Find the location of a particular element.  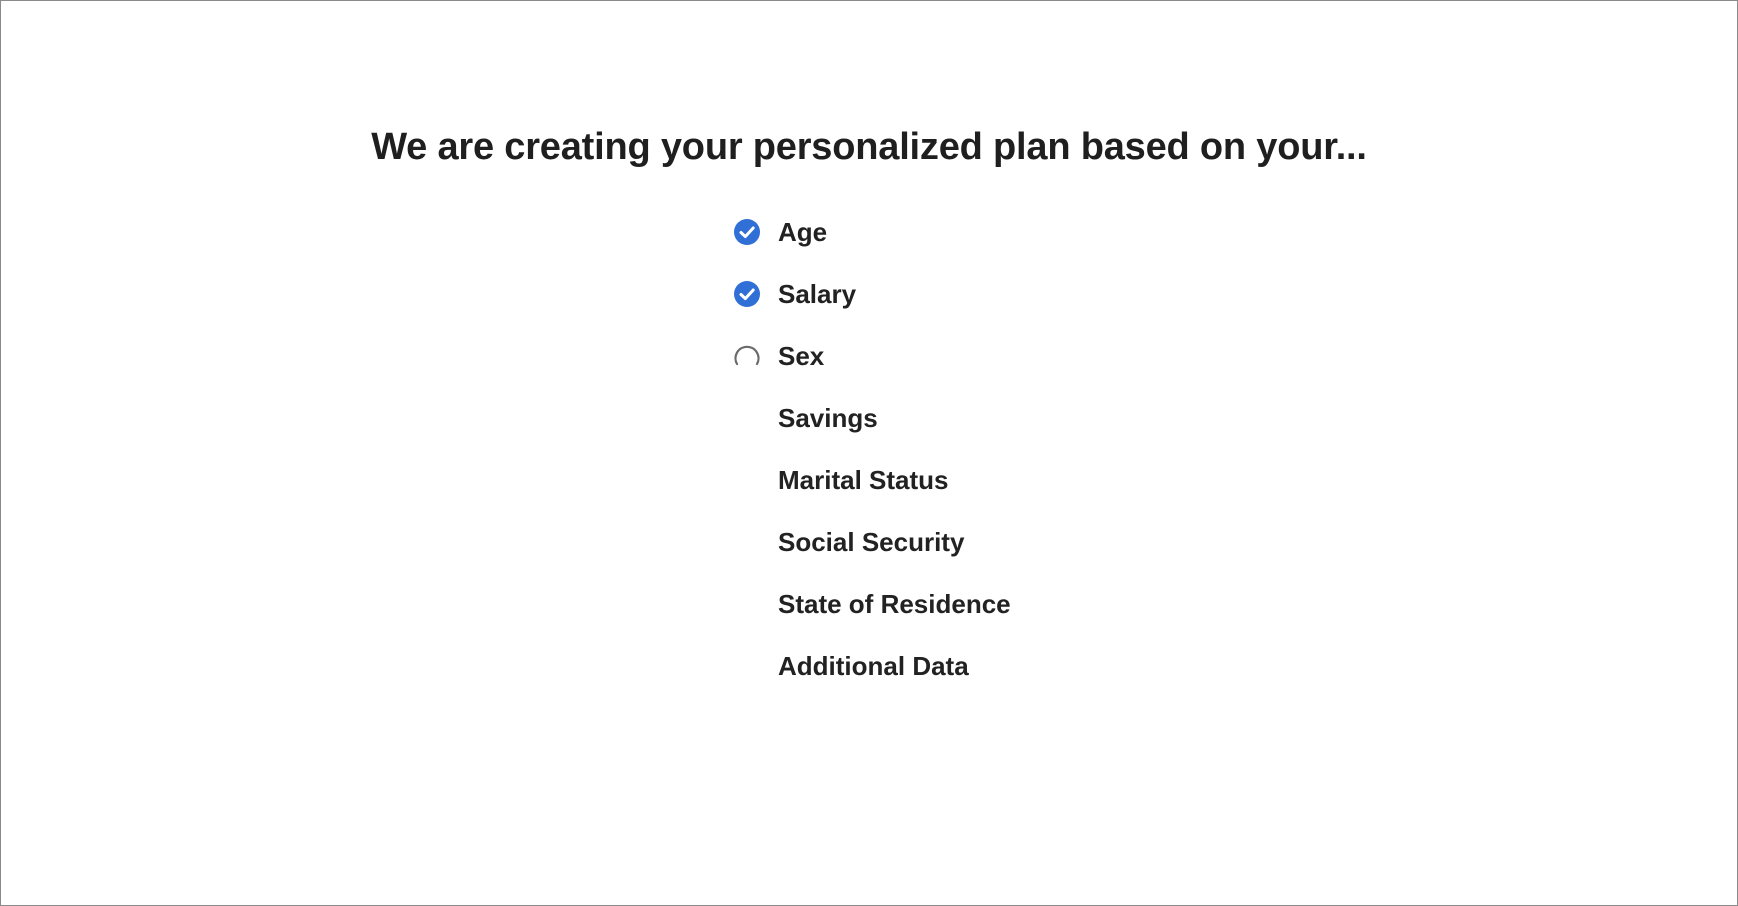

item-label-state-of-residence: State of Residence is located at coordinates (894, 604).